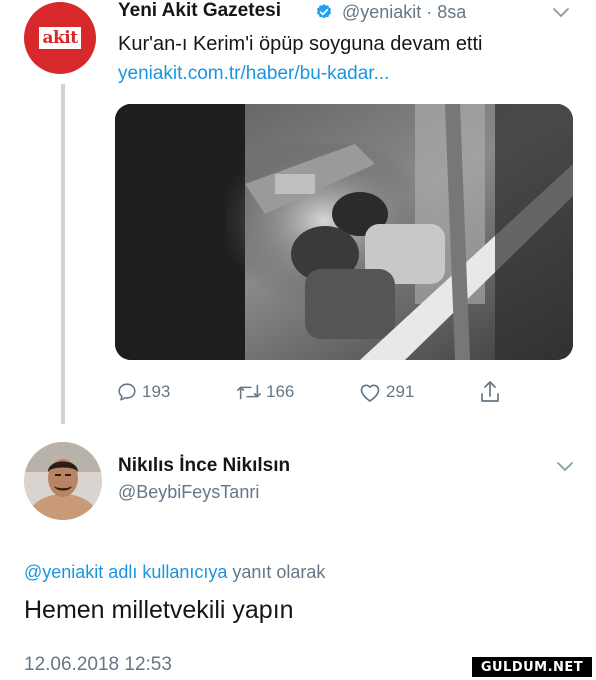 Image resolution: width=596 pixels, height=680 pixels. Describe the element at coordinates (280, 391) in the screenshot. I see `retweet-count: 166` at that location.